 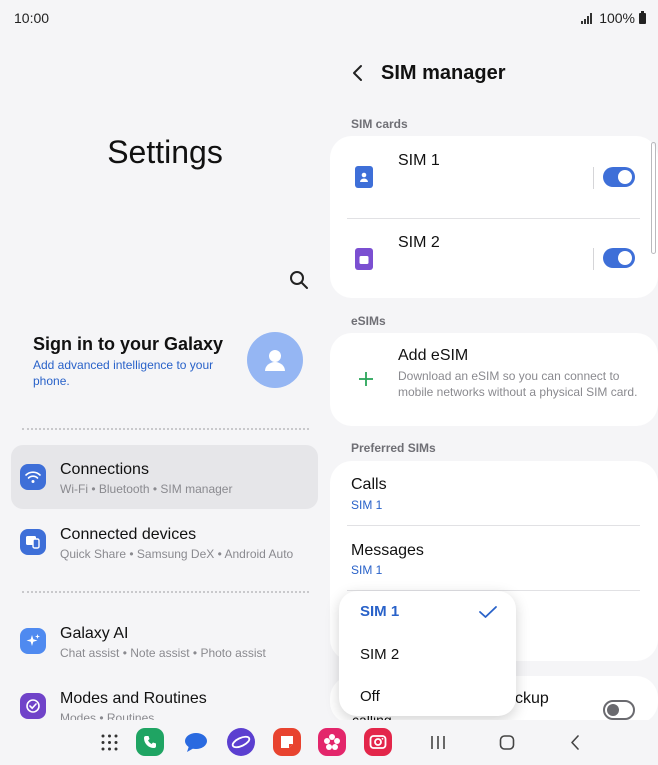 What do you see at coordinates (196, 742) in the screenshot?
I see `messages-app-icon` at bounding box center [196, 742].